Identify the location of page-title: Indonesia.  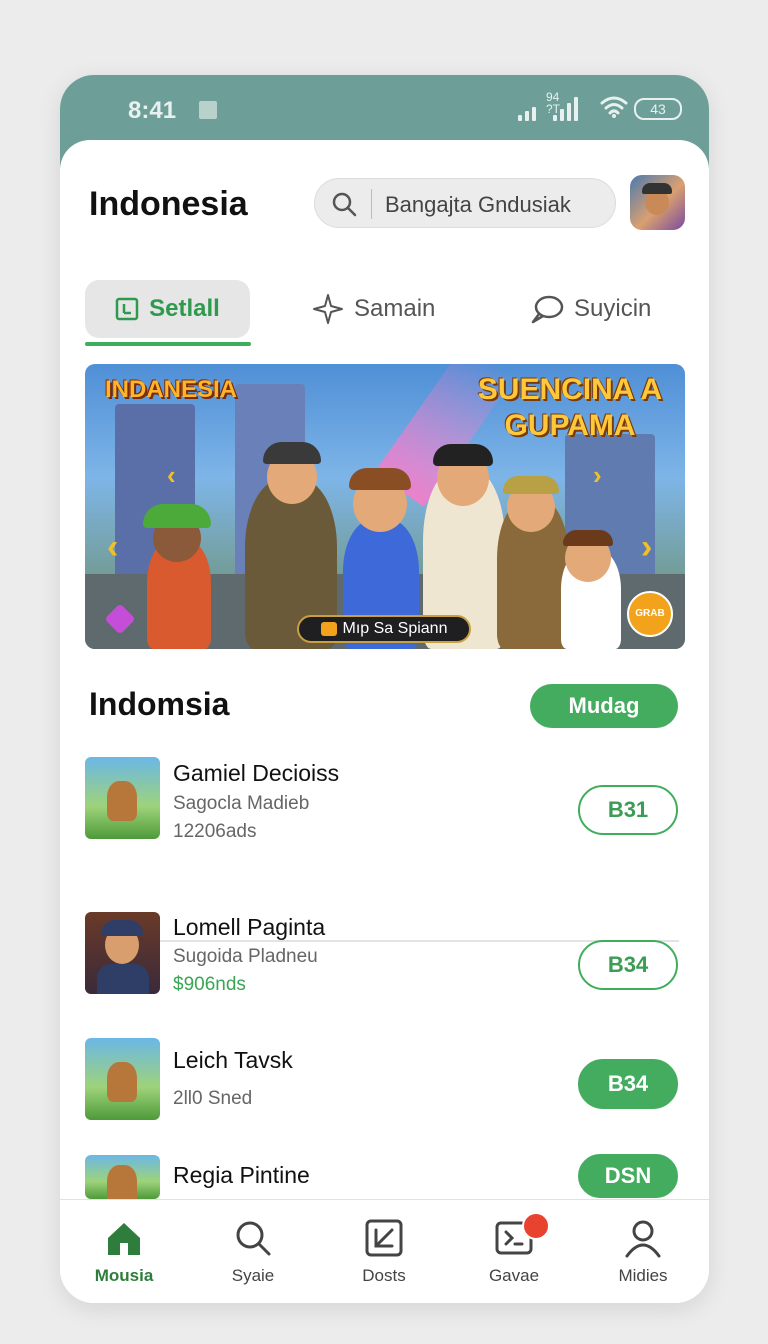
(168, 204).